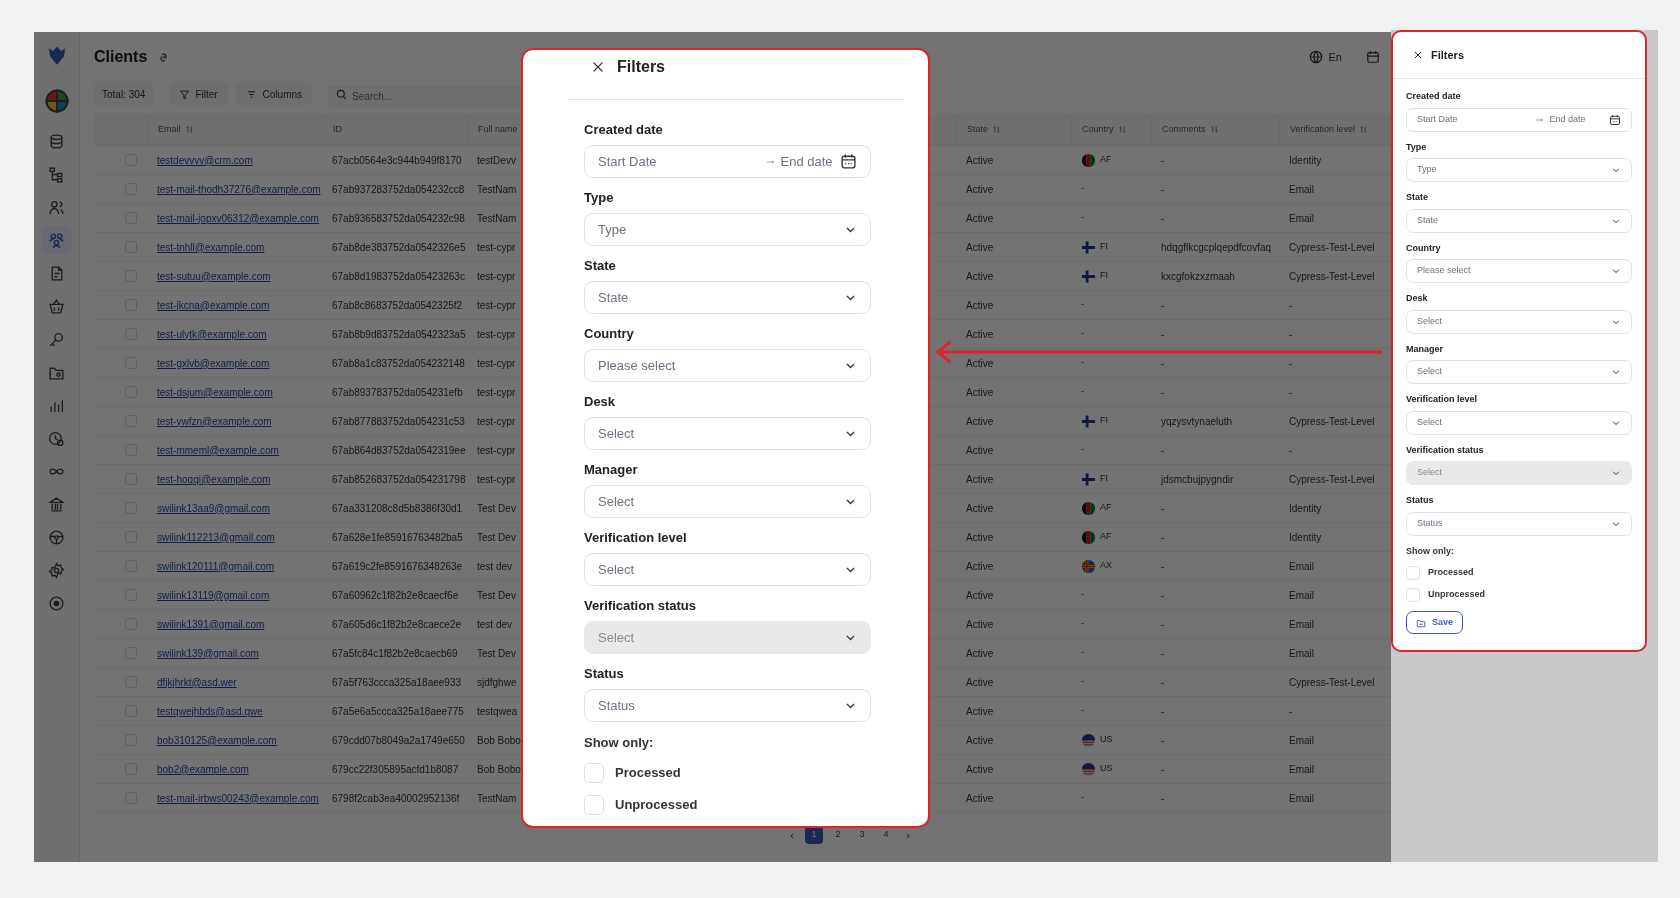 Image resolution: width=1680 pixels, height=898 pixels. What do you see at coordinates (214, 276) in the screenshot?
I see `email-link: test-sutuu@example.com` at bounding box center [214, 276].